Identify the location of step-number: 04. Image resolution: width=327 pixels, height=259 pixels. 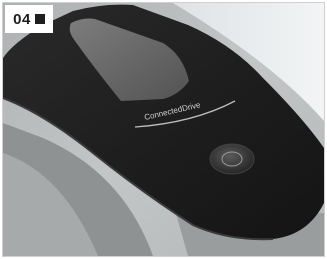
(22, 19).